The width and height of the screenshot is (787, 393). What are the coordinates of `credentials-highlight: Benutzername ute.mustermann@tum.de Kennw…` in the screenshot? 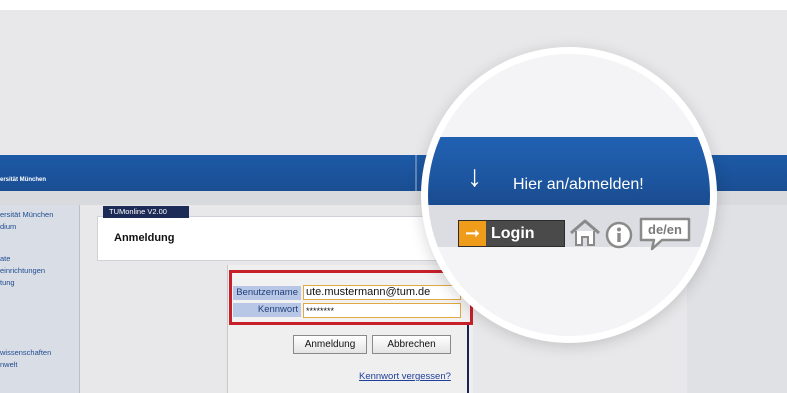 It's located at (351, 297).